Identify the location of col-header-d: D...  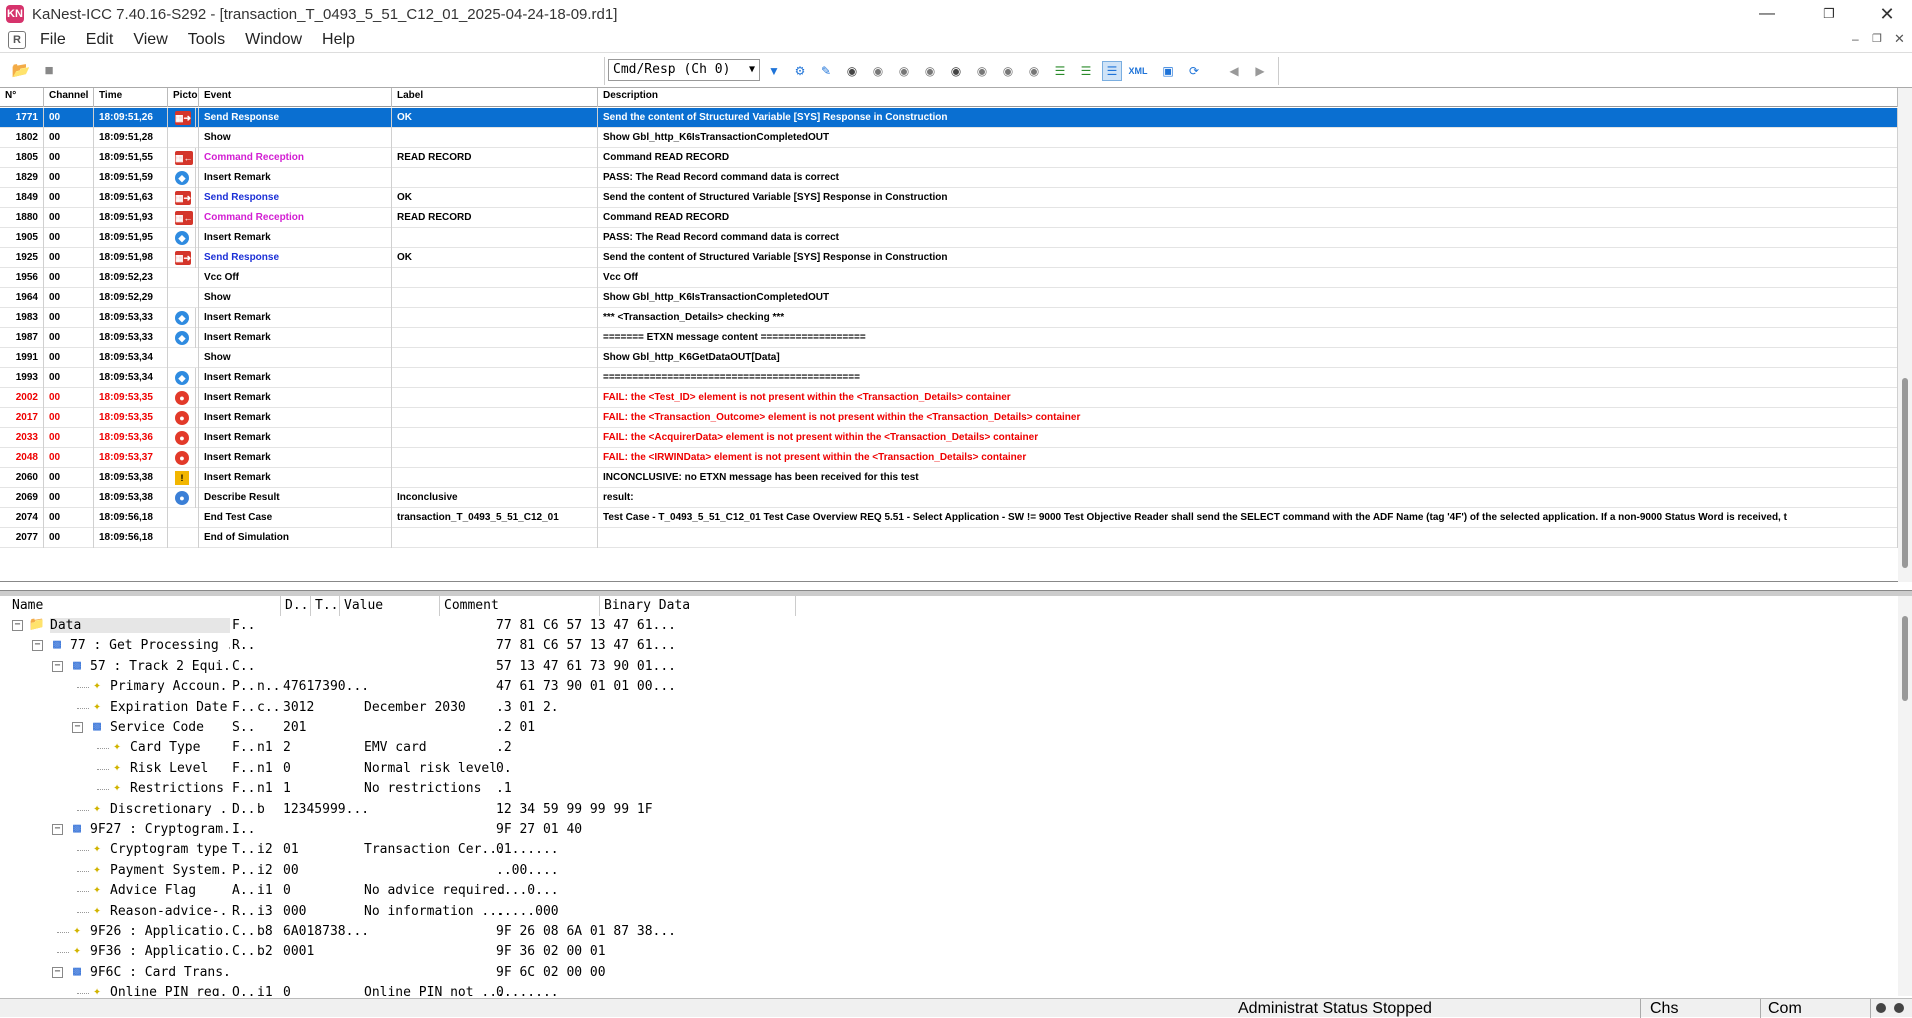
(296, 606).